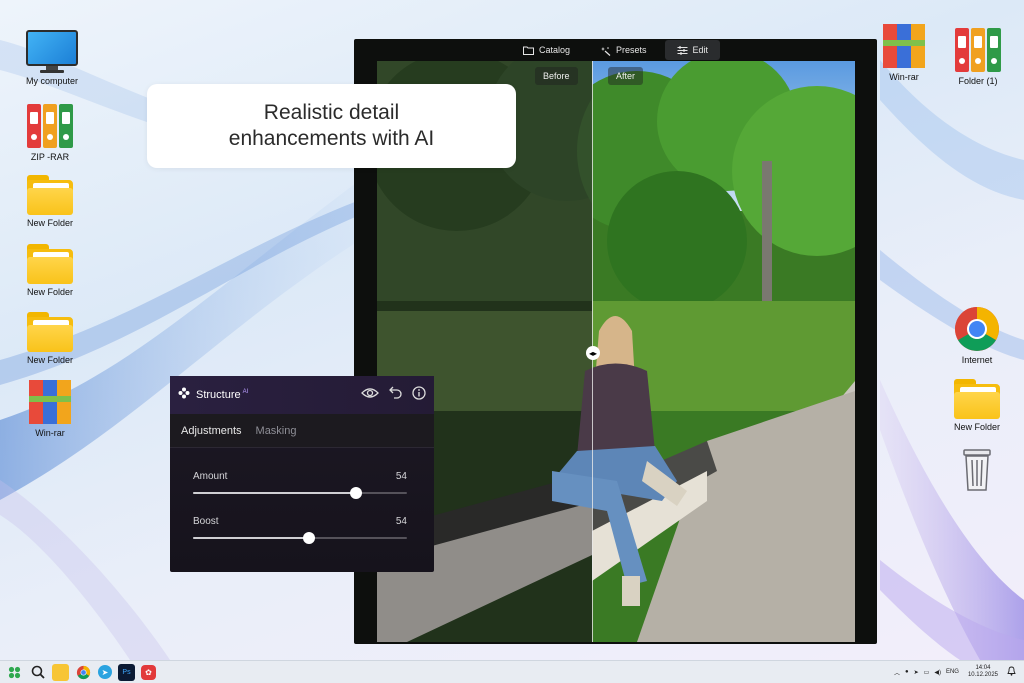 Image resolution: width=1024 pixels, height=683 pixels. Describe the element at coordinates (331, 126) in the screenshot. I see `feature-caption: Realistic detail enhancements with AI` at that location.